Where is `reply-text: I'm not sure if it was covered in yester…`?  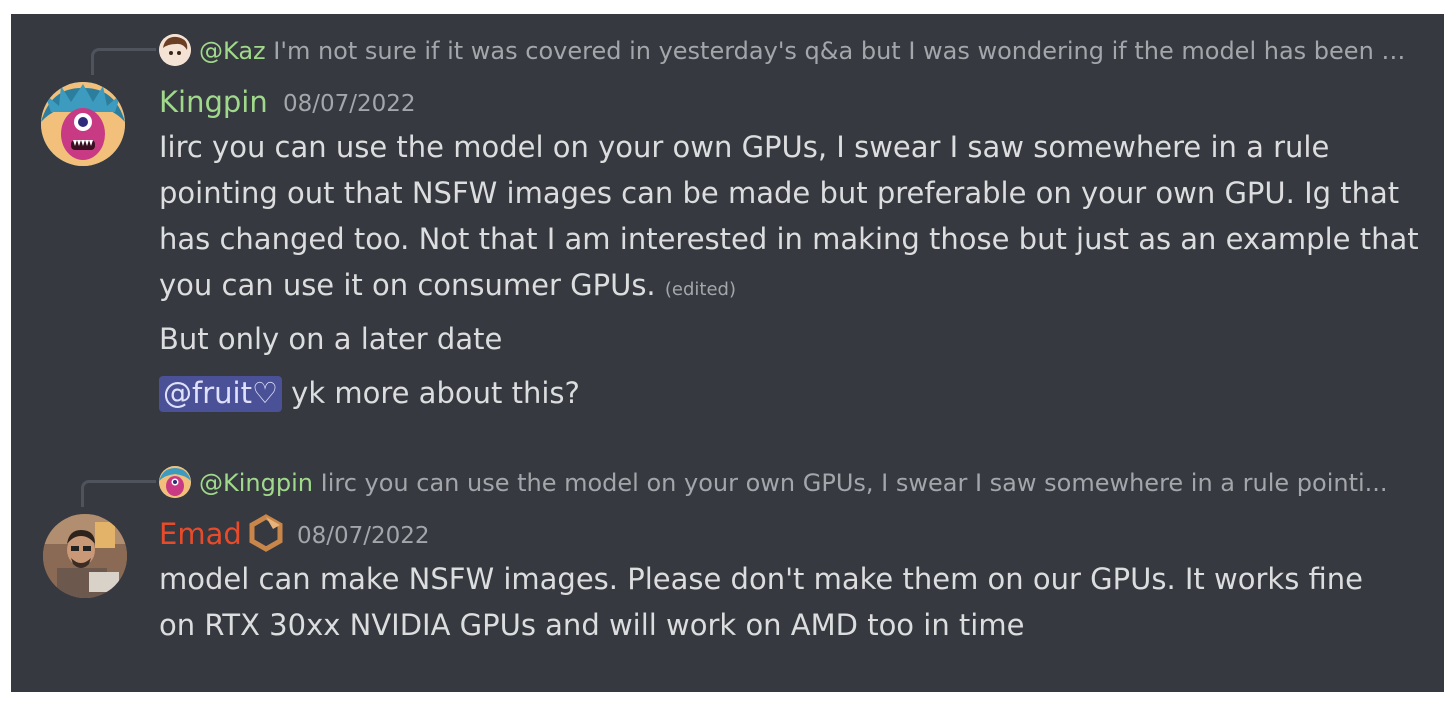 reply-text: I'm not sure if it was covered in yester… is located at coordinates (841, 51).